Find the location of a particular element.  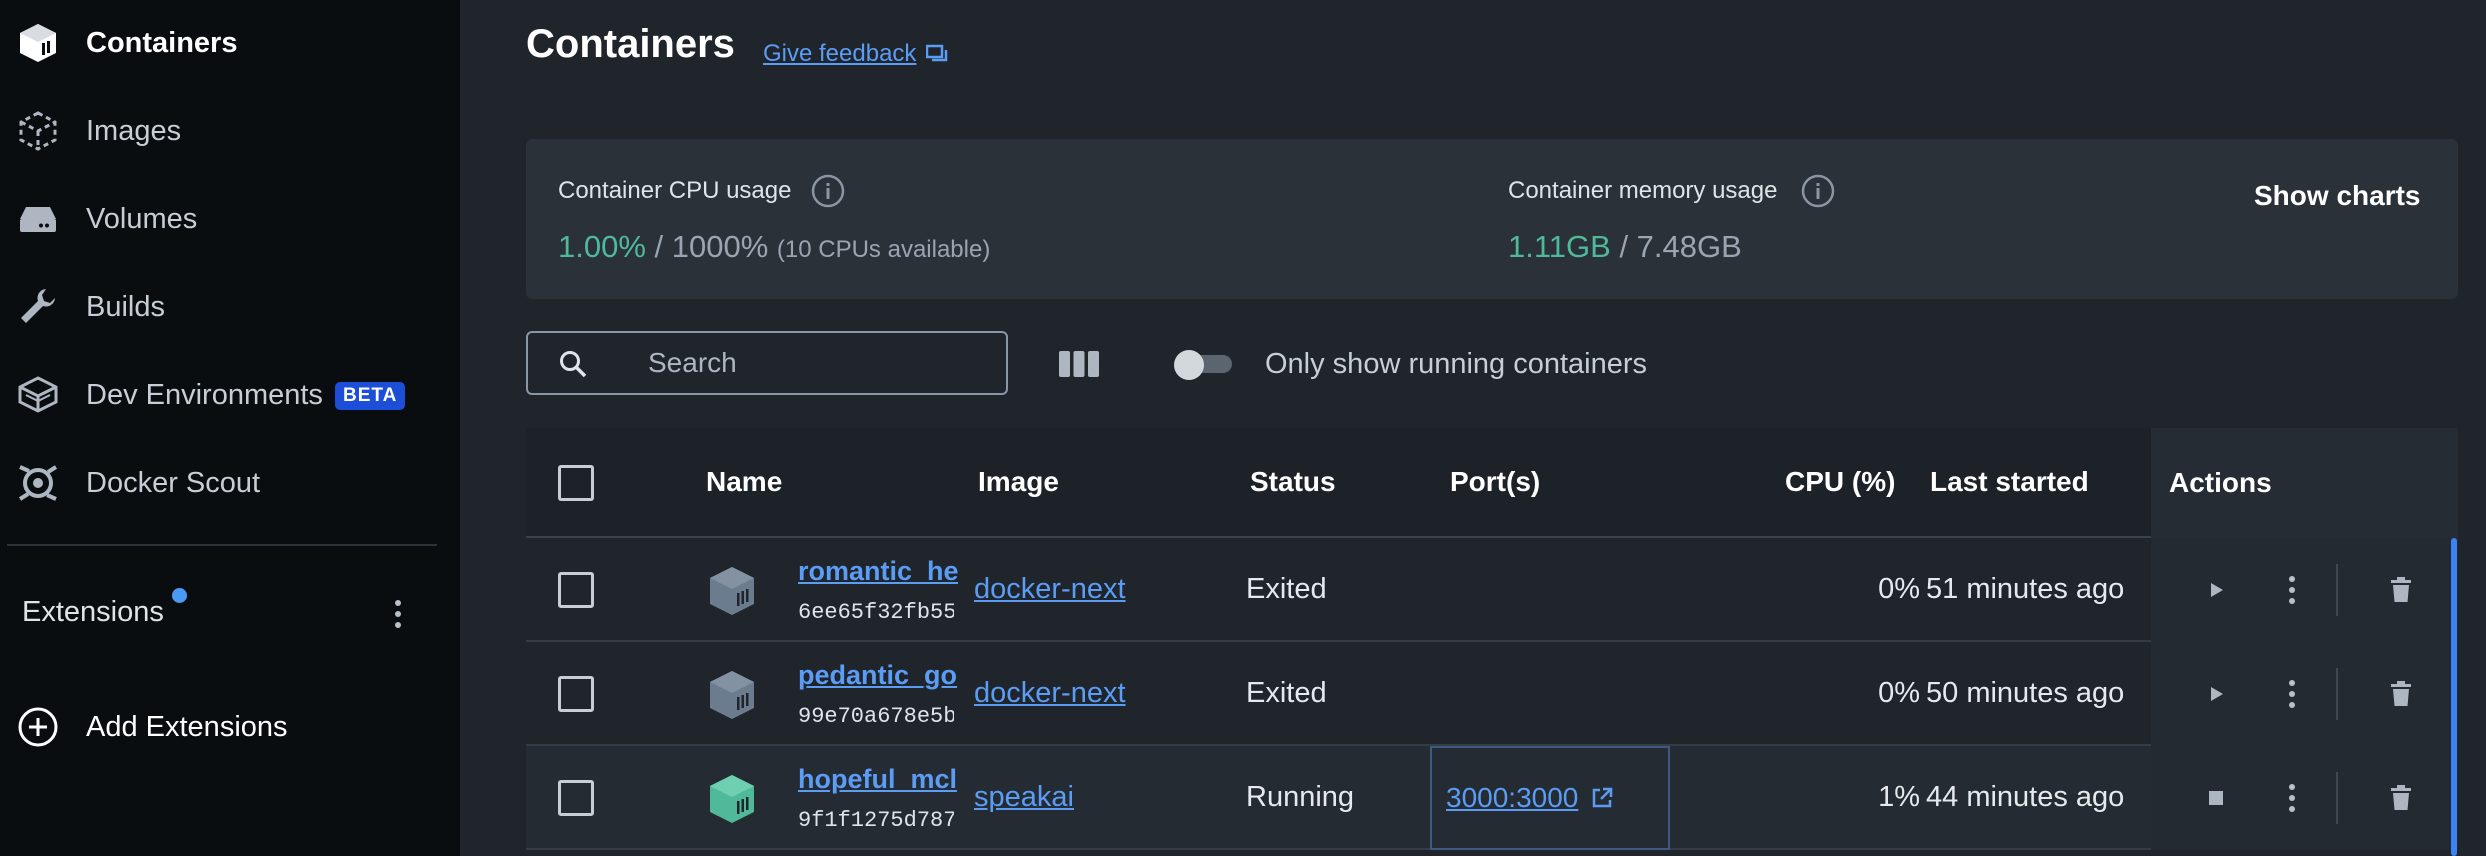

search-input is located at coordinates (818, 363).